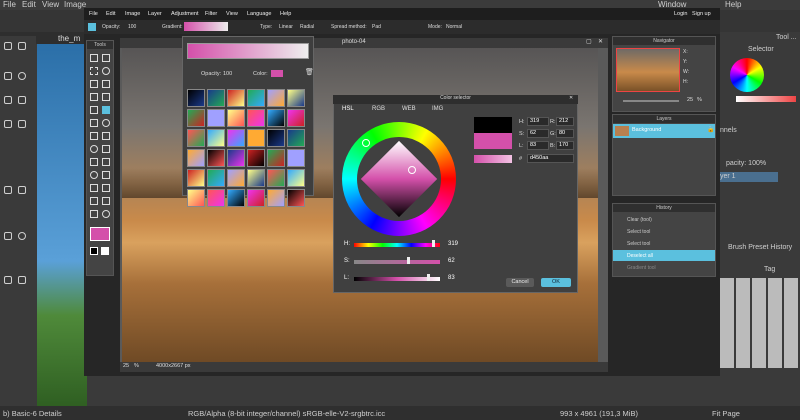 The height and width of the screenshot is (420, 800). What do you see at coordinates (664, 255) in the screenshot?
I see `history-item: Deselect all` at bounding box center [664, 255].